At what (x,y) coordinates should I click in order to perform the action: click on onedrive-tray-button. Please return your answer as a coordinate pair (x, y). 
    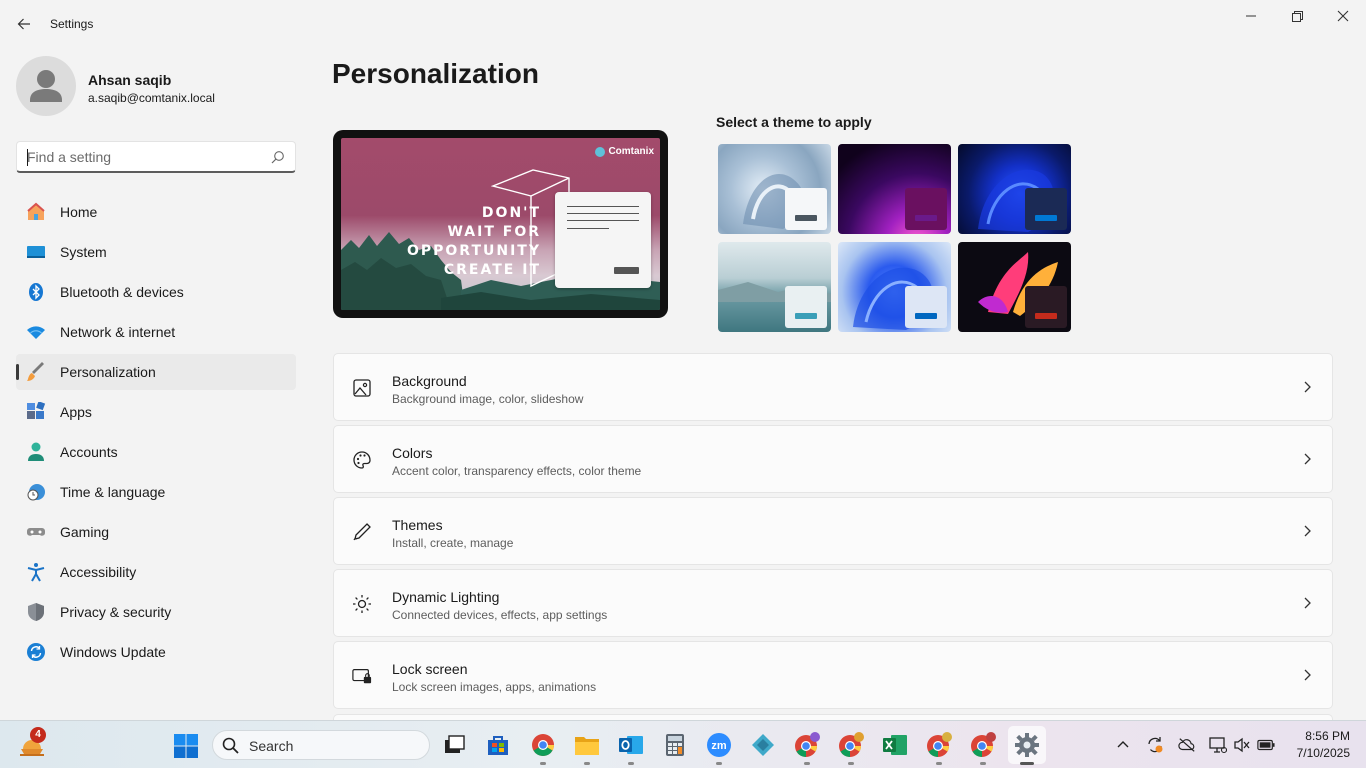
    Looking at the image, I should click on (1187, 745).